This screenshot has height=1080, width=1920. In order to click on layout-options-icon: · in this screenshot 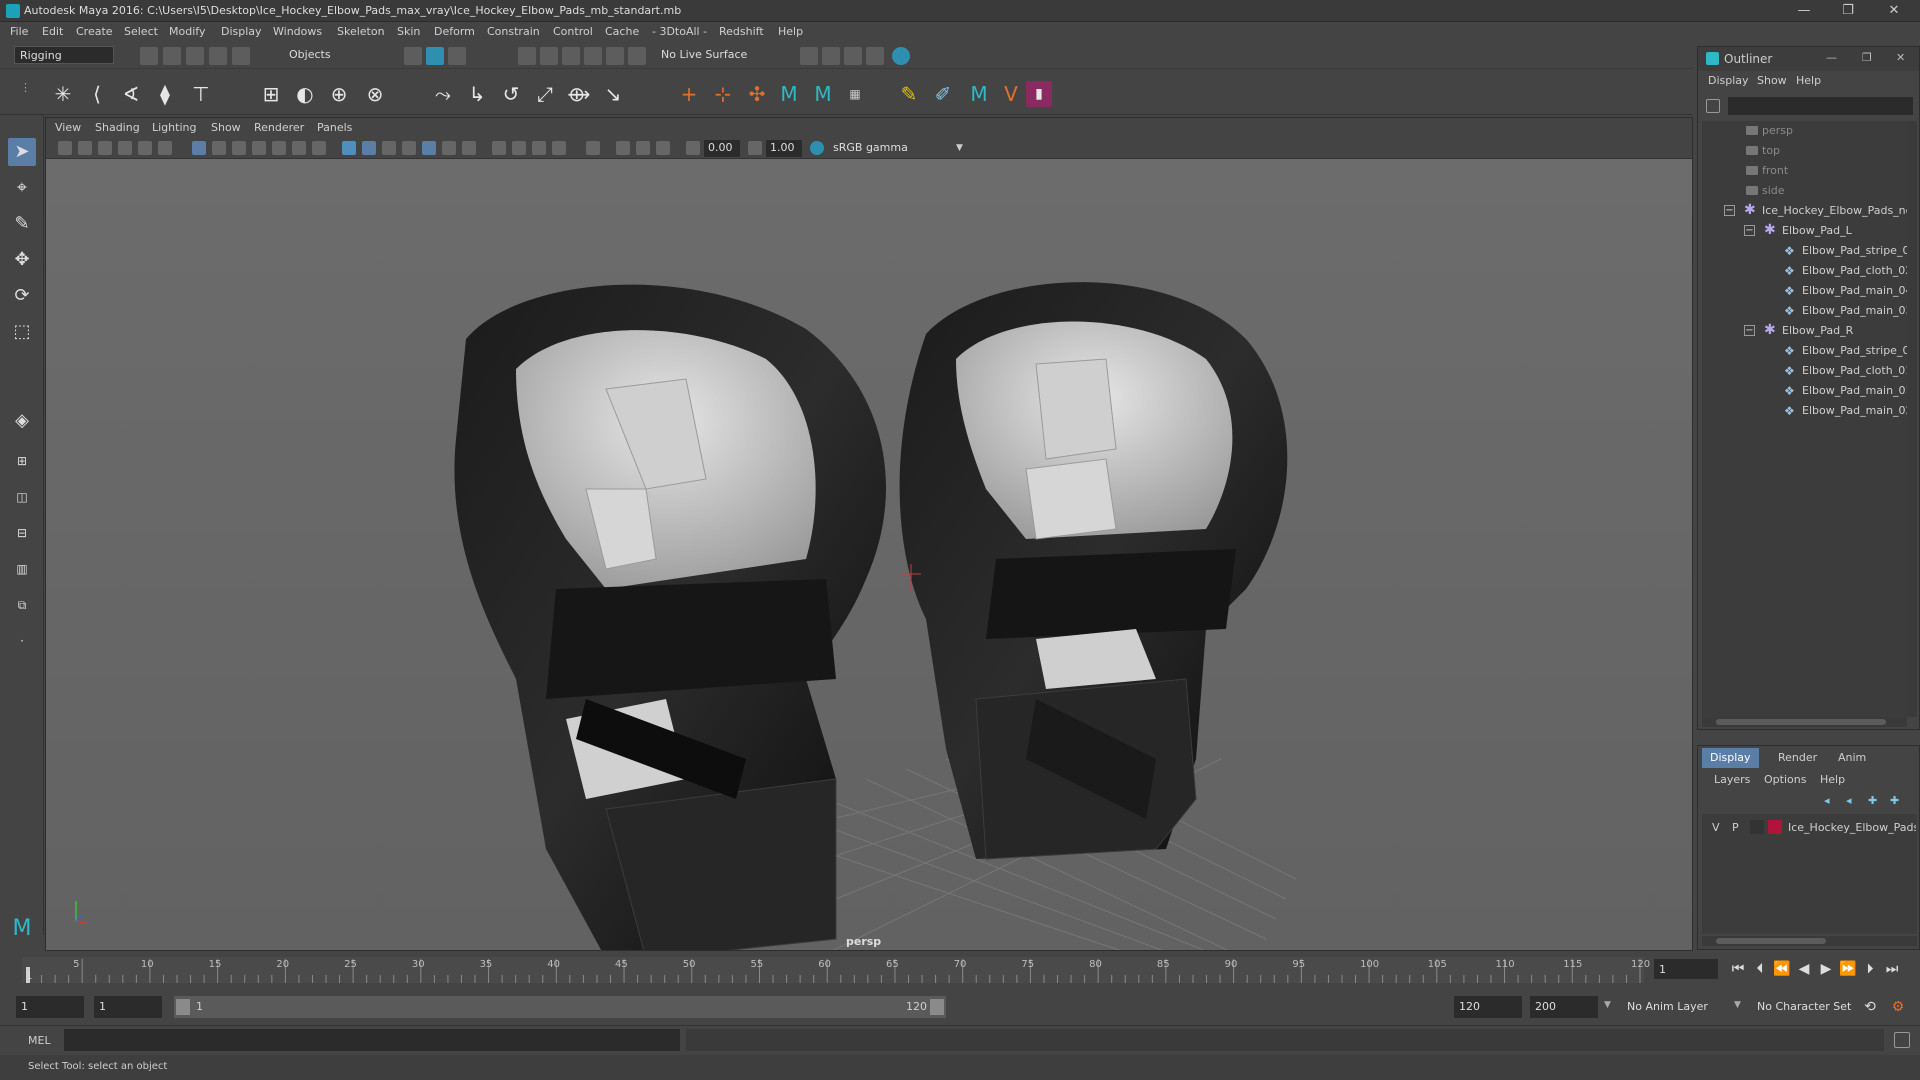, I will do `click(22, 641)`.